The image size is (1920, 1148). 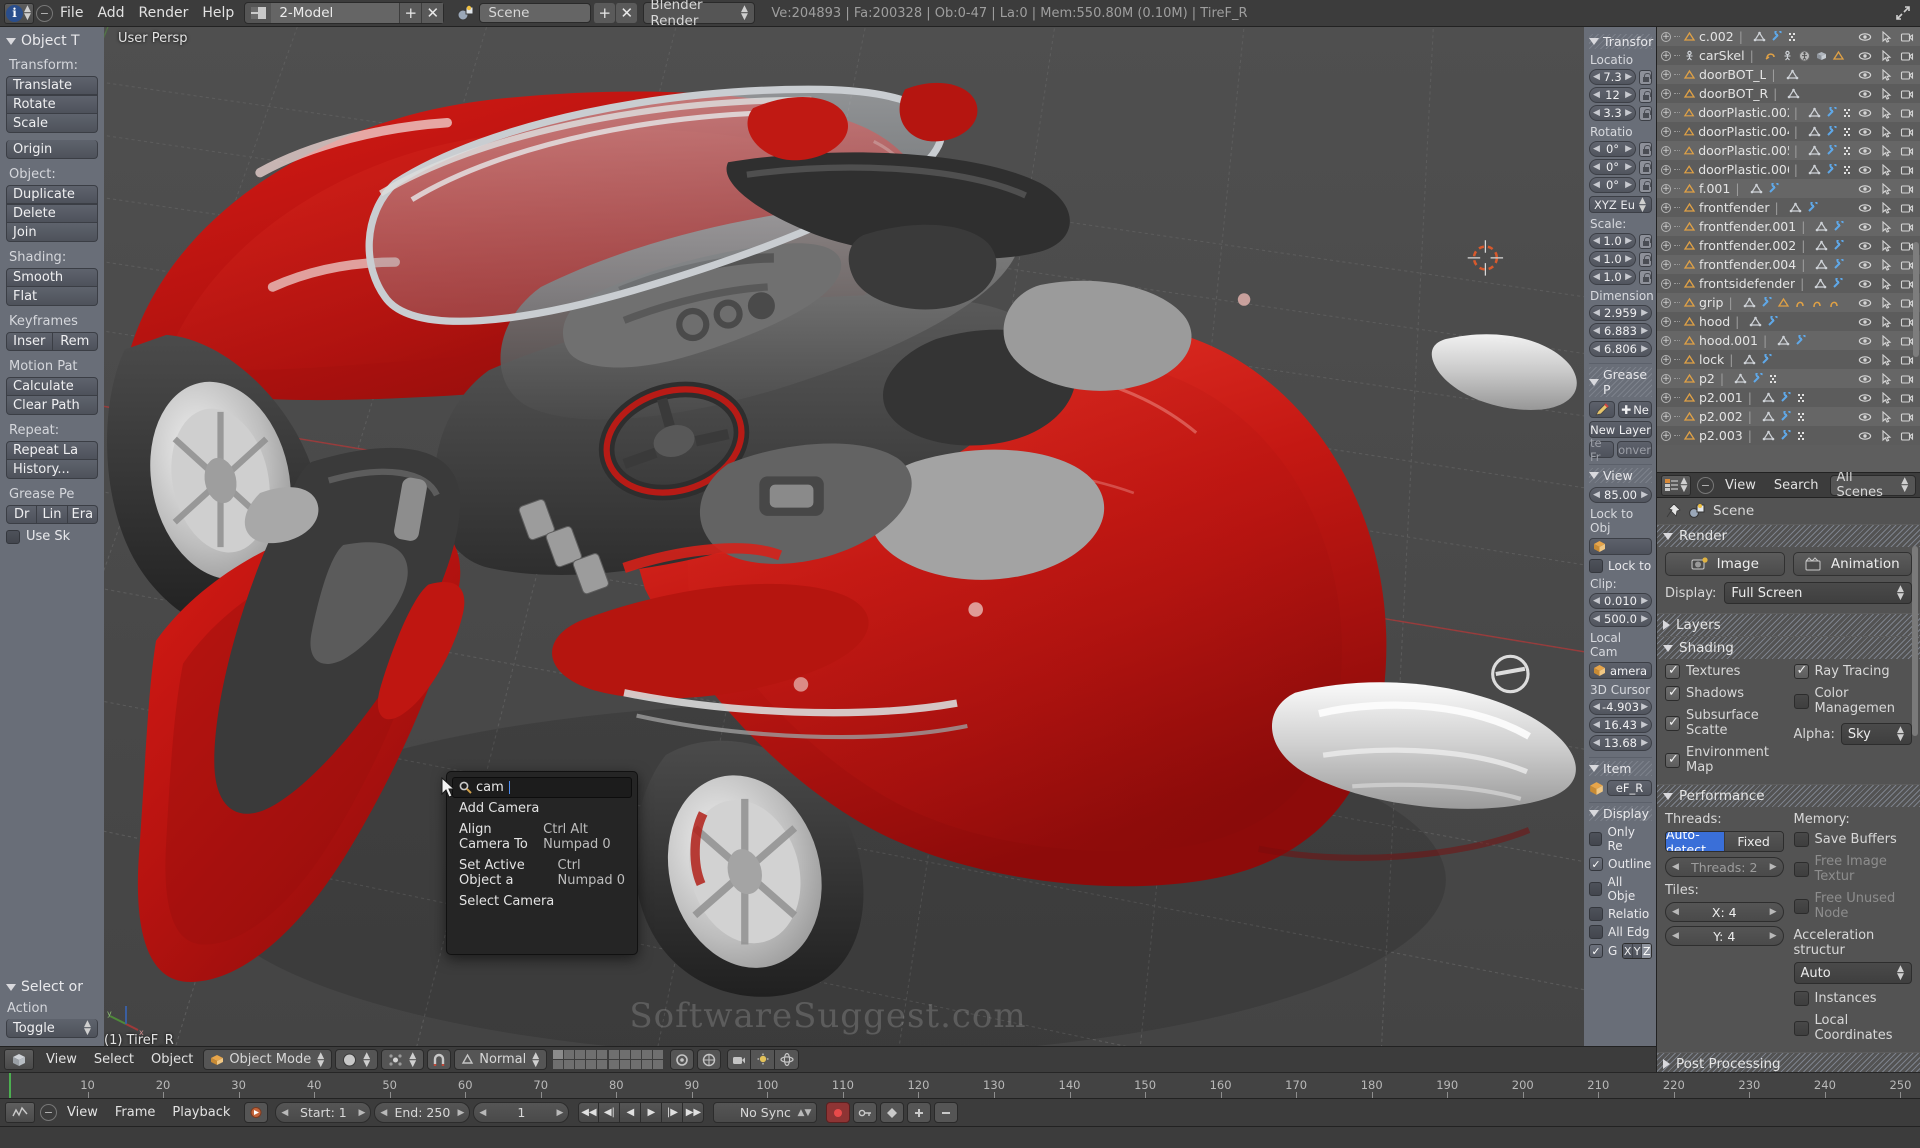 I want to click on props-menu-search: Search, so click(x=1796, y=485).